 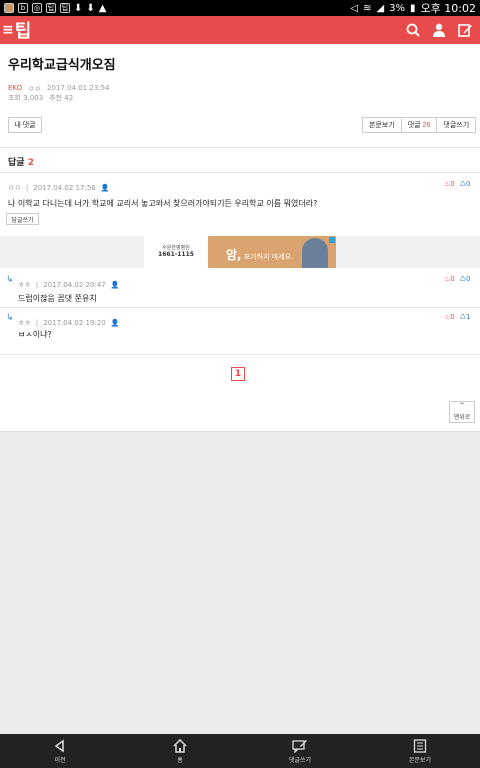 What do you see at coordinates (426, 125) in the screenshot?
I see `comments-count: 26` at bounding box center [426, 125].